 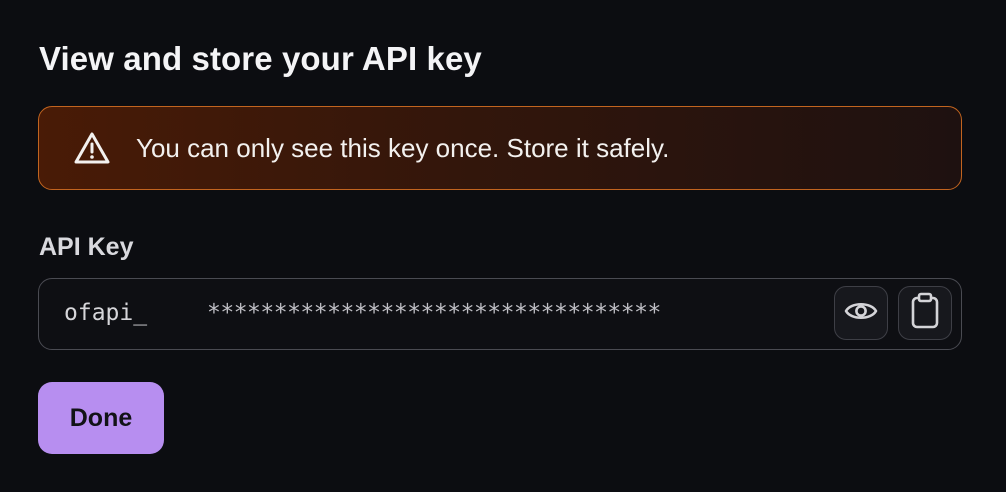 I want to click on done-button: Done, so click(x=101, y=418).